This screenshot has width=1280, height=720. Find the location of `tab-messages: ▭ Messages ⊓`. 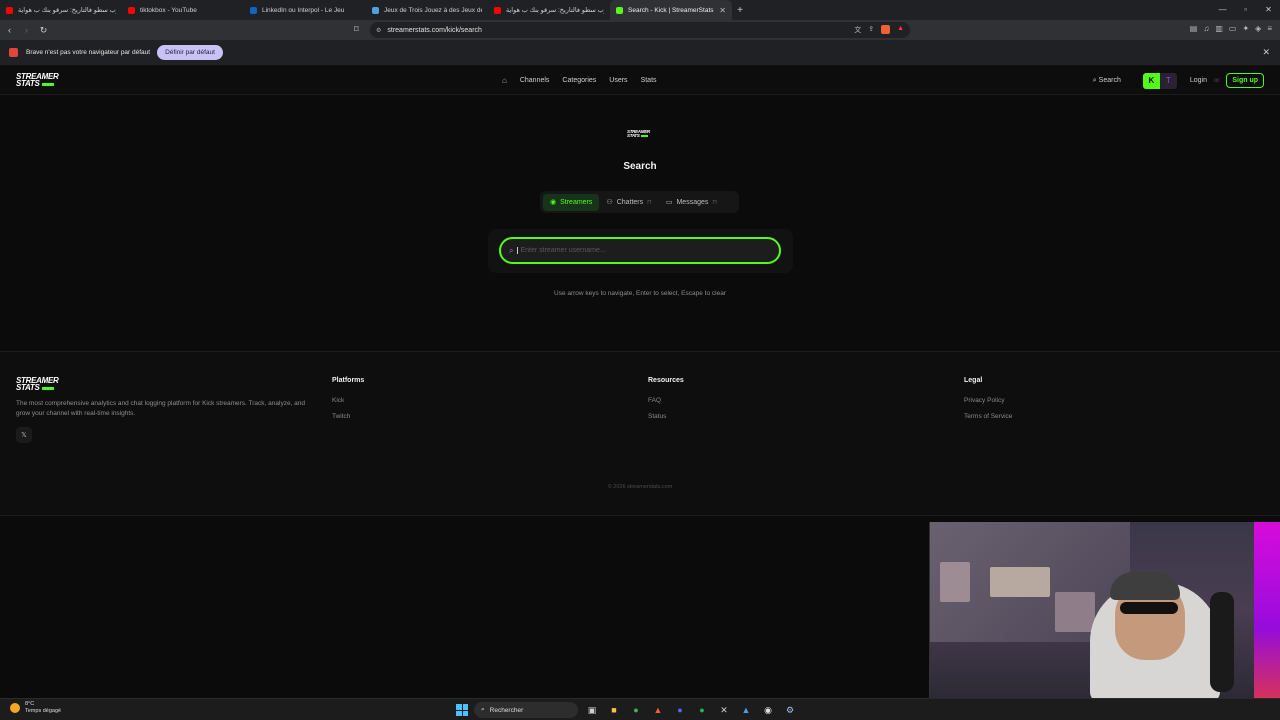

tab-messages: ▭ Messages ⊓ is located at coordinates (691, 202).